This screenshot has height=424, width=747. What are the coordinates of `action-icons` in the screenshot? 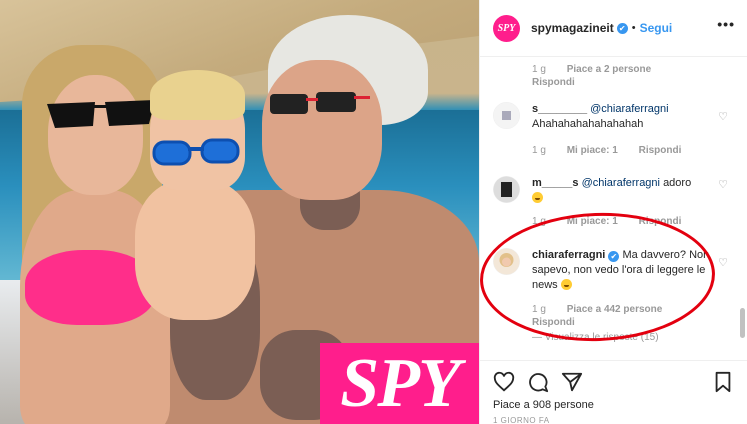 It's located at (538, 382).